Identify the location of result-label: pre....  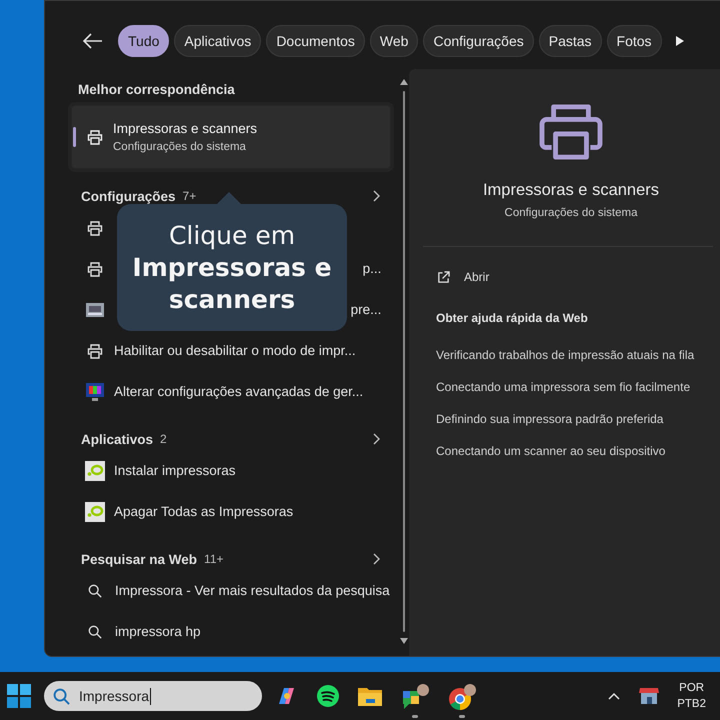
(366, 309).